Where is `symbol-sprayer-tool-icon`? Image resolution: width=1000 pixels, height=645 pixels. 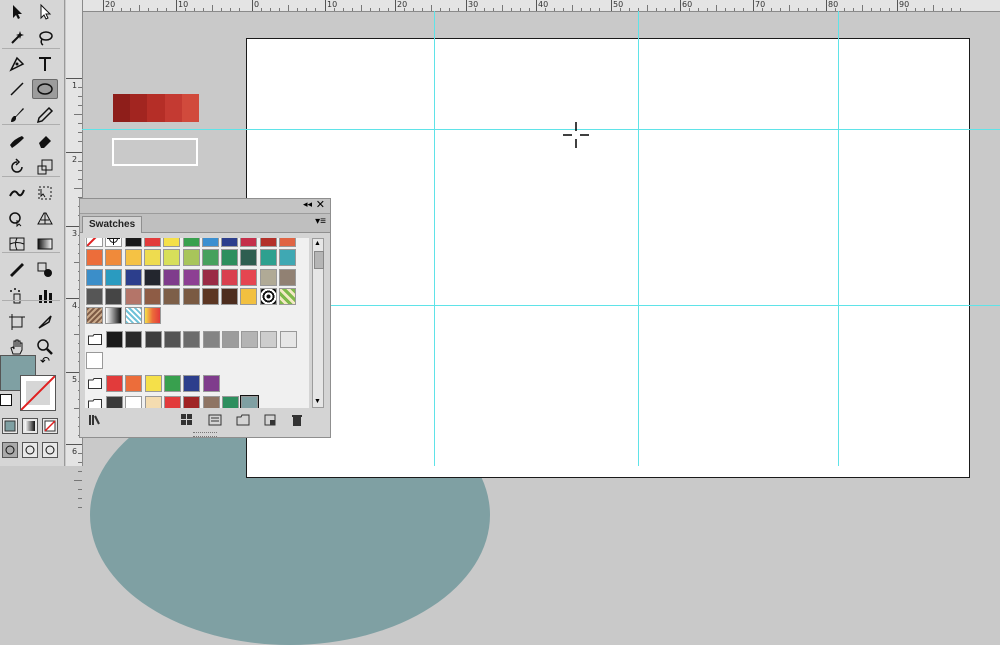 symbol-sprayer-tool-icon is located at coordinates (17, 296).